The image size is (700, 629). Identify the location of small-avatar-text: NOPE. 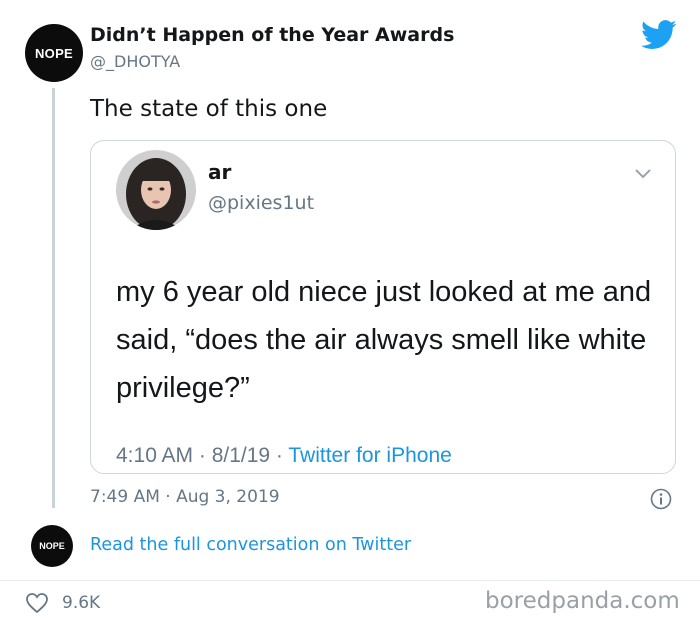
(52, 546).